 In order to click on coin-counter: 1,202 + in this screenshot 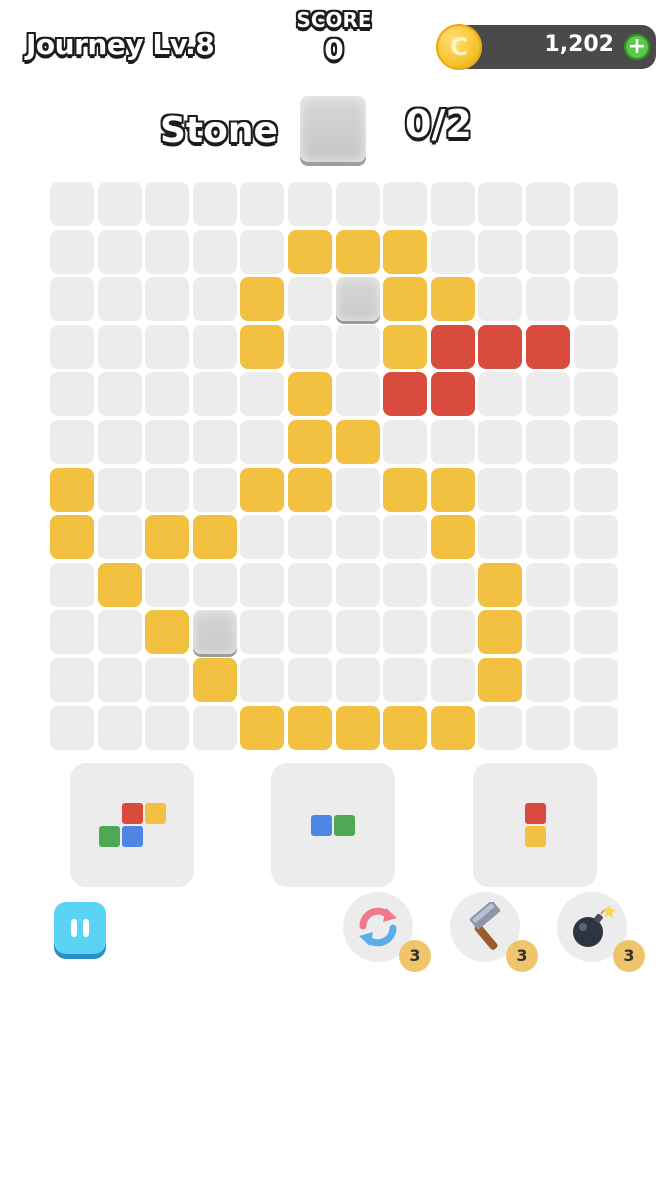, I will do `click(554, 47)`.